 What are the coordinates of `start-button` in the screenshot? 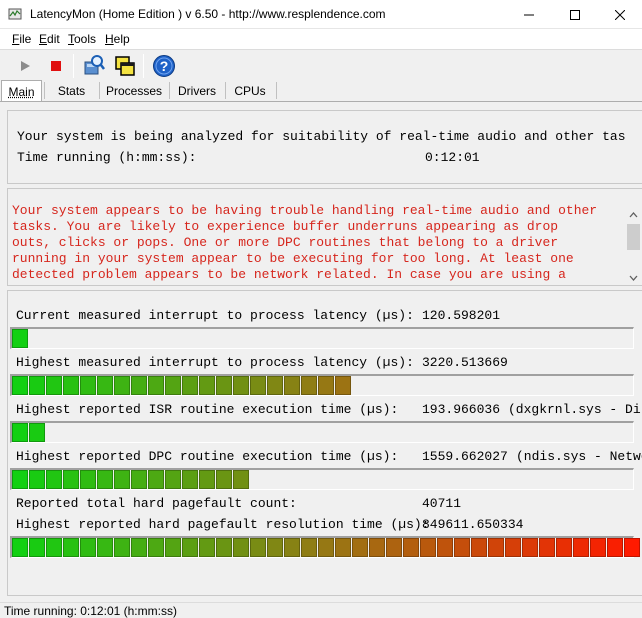 It's located at (25, 66).